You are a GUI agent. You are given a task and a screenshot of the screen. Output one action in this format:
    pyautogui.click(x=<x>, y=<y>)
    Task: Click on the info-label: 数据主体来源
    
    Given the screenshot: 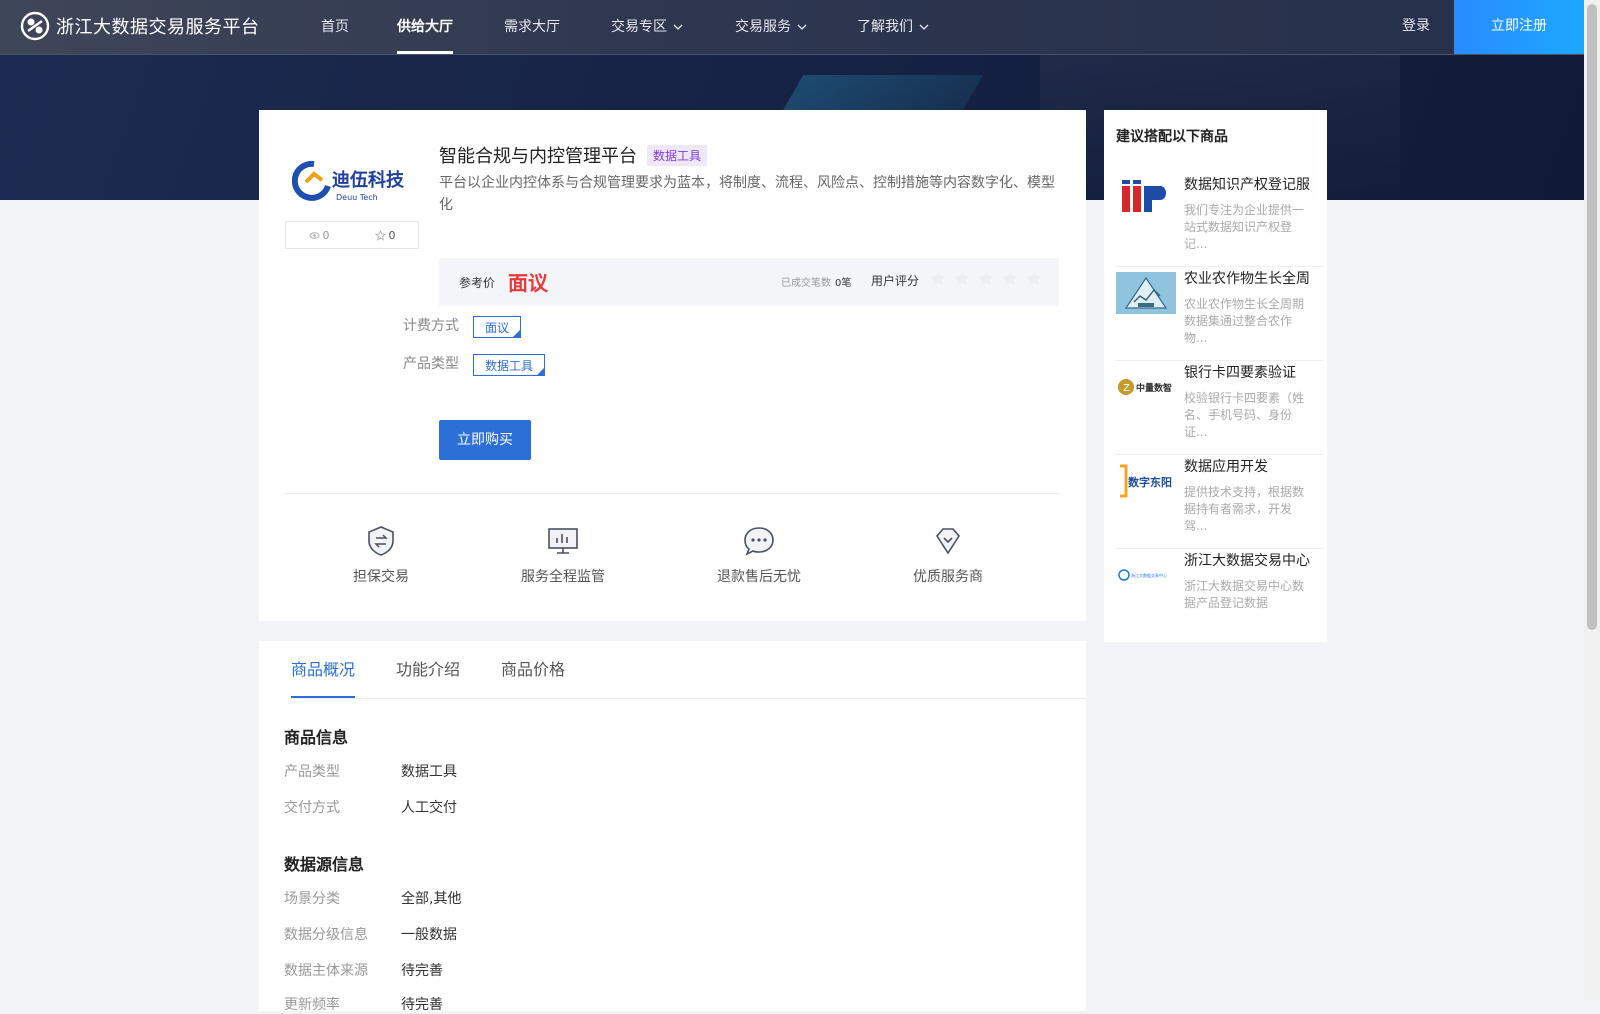 What is the action you would take?
    pyautogui.click(x=326, y=971)
    